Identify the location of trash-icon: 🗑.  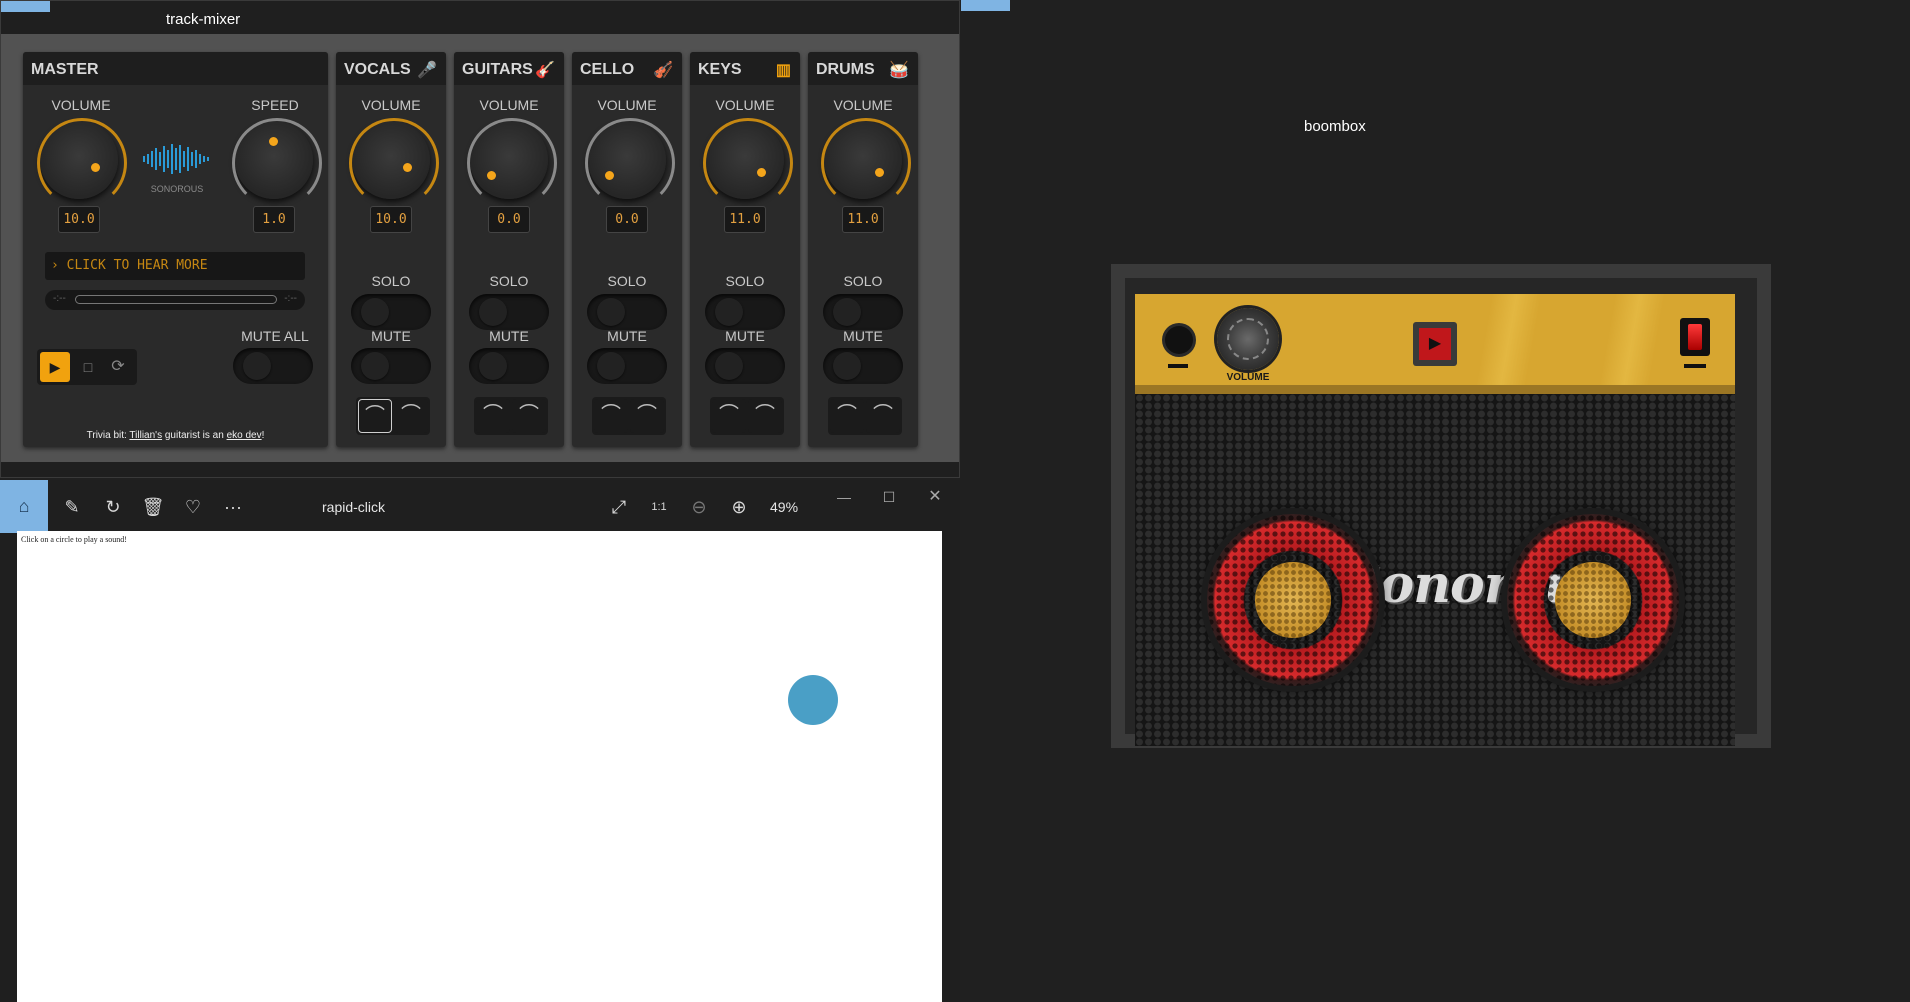
(153, 507).